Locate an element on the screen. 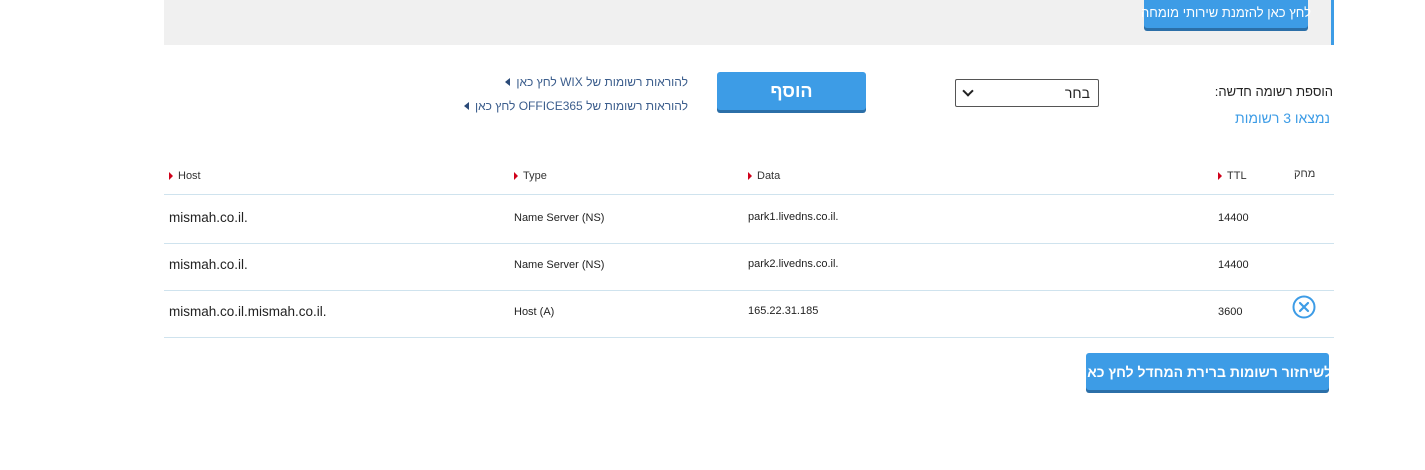 The width and height of the screenshot is (1425, 470). restore-defaults-button: לשיחזור רשומות ברירת המחדל לחץ כאן is located at coordinates (1207, 371).